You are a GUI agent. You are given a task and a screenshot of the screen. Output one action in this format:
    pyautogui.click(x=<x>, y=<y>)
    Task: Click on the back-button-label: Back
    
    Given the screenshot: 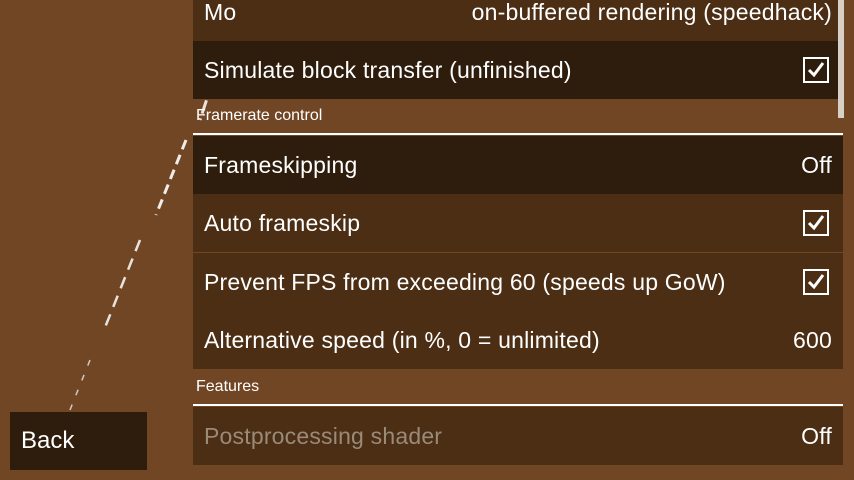 What is the action you would take?
    pyautogui.click(x=48, y=440)
    